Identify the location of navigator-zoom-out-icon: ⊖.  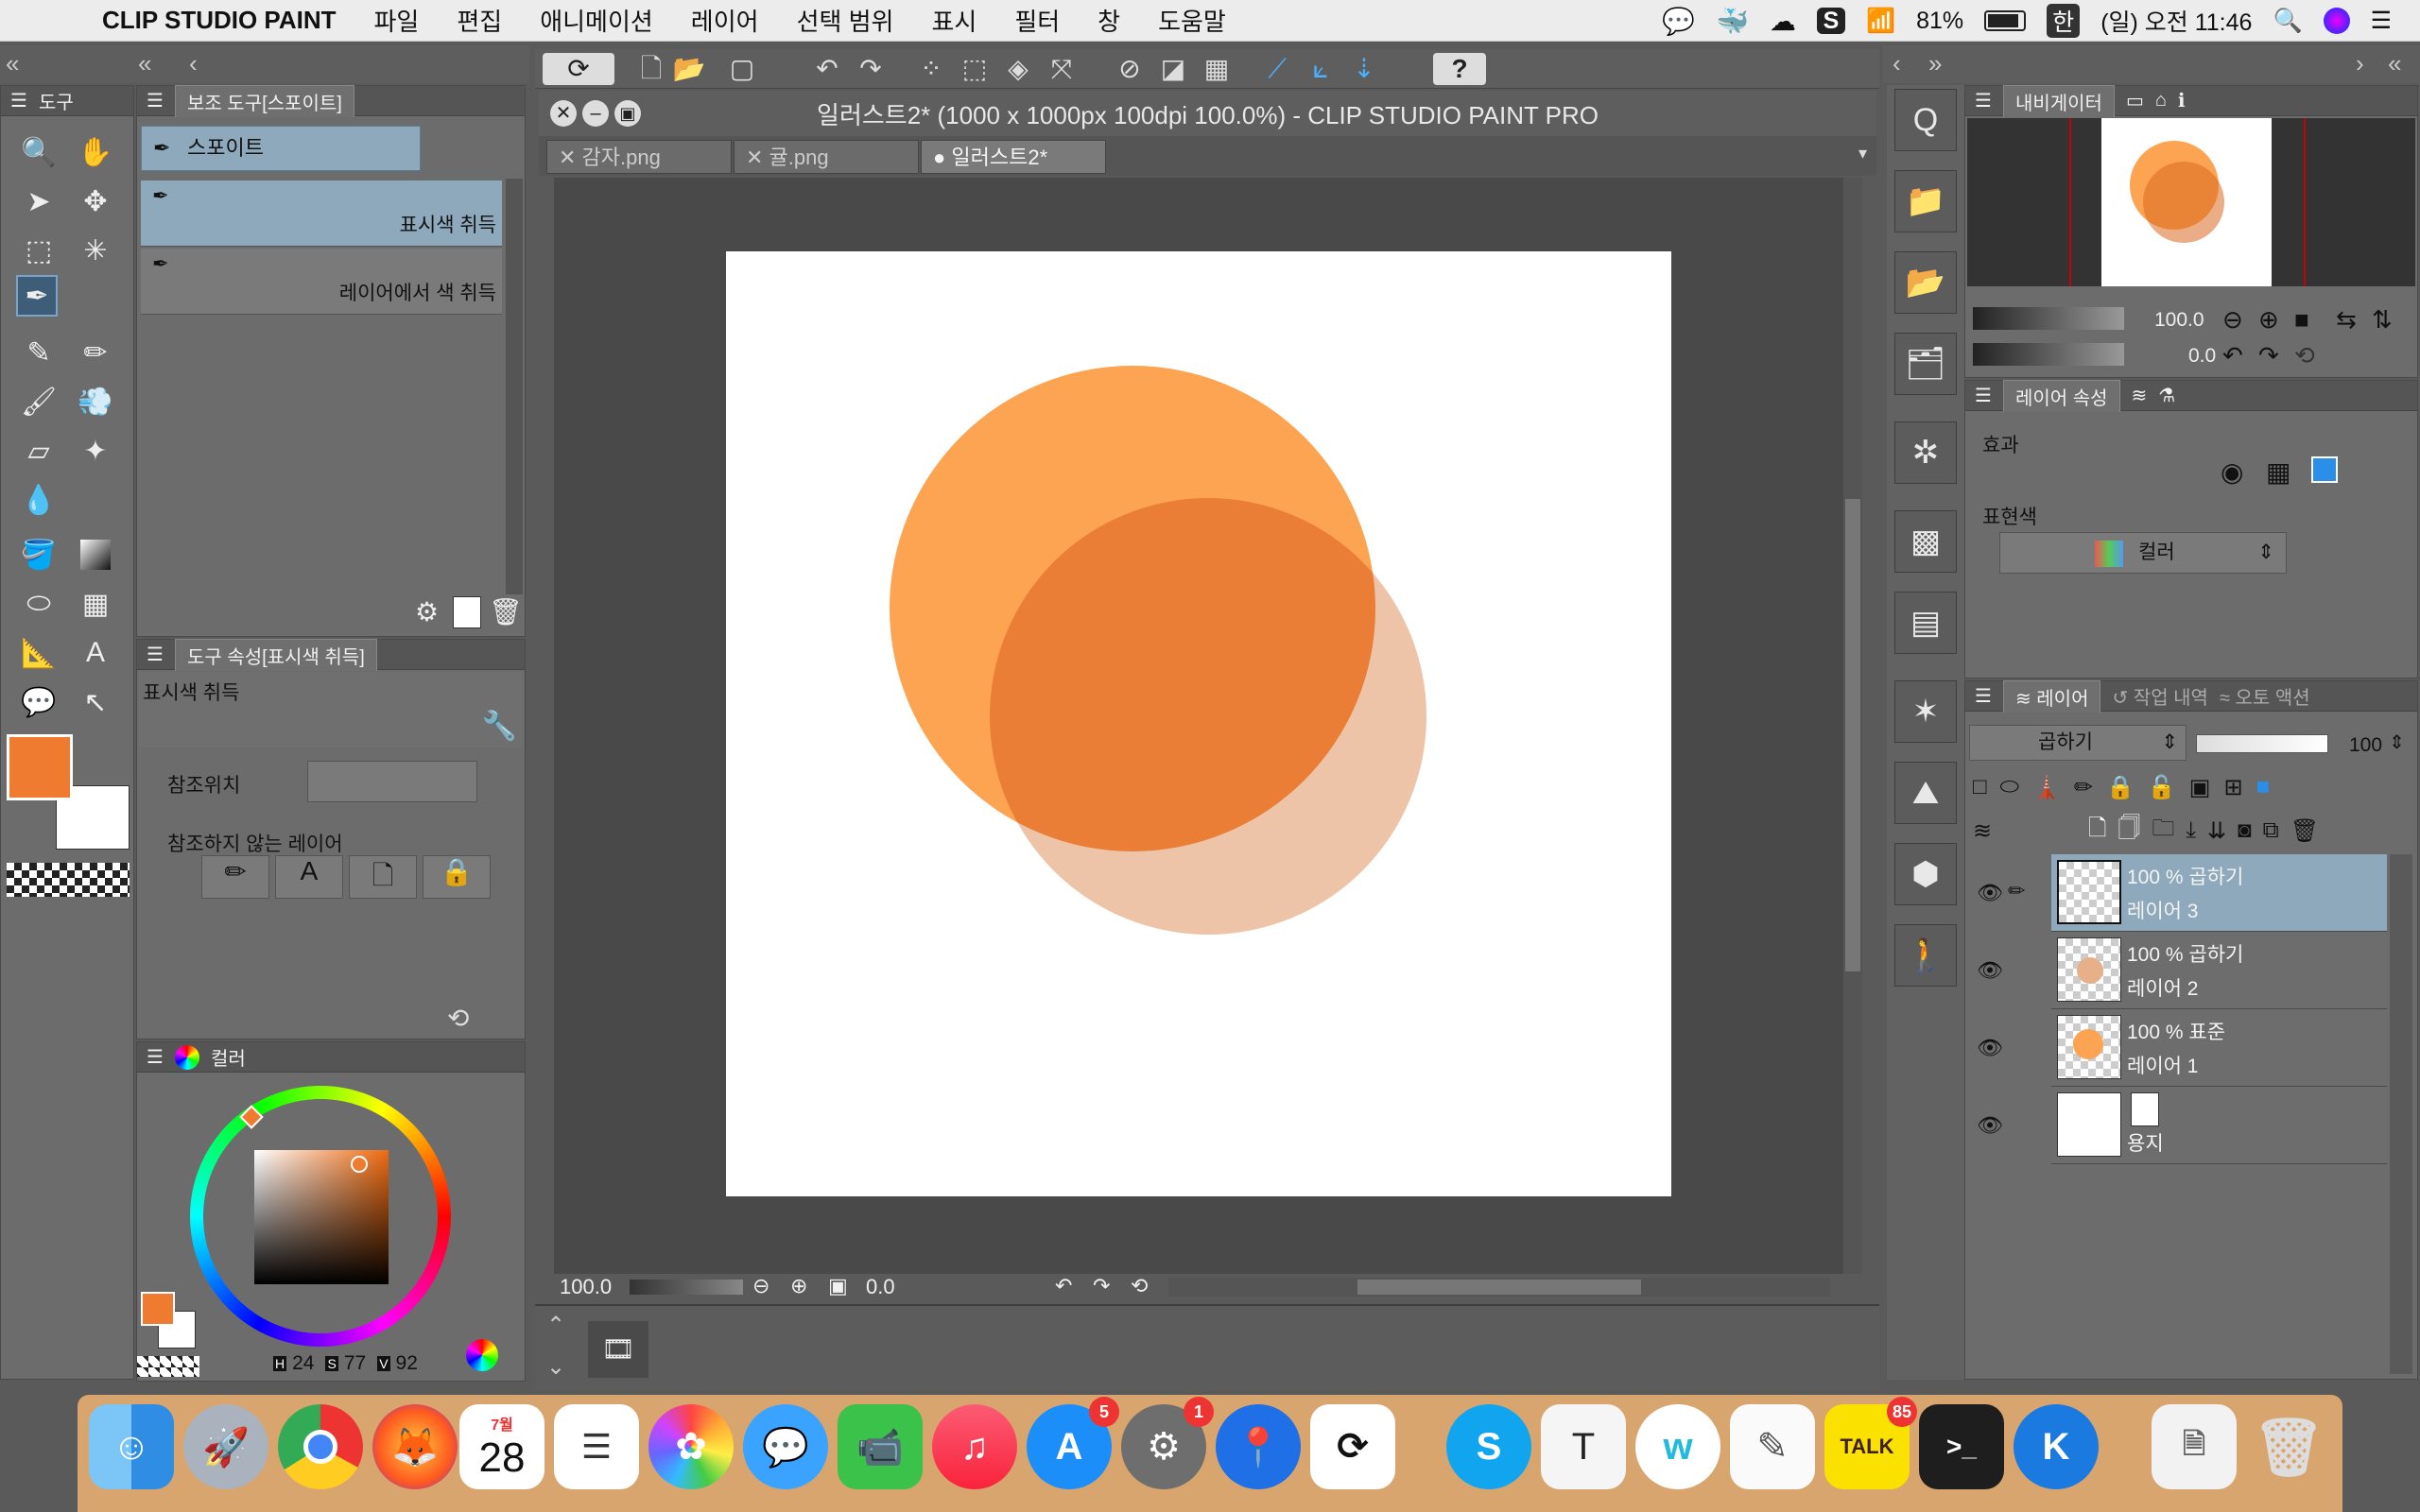
(2232, 320).